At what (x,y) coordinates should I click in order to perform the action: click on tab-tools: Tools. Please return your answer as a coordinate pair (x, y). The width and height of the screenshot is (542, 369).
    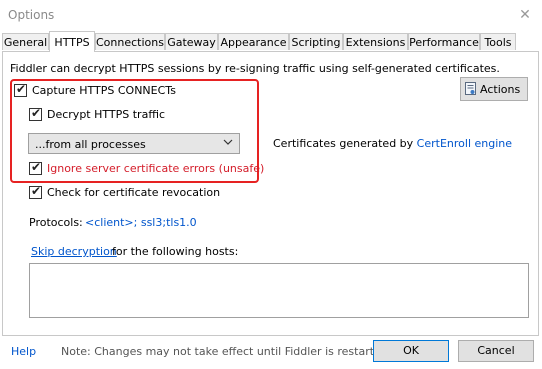
    Looking at the image, I should click on (498, 41).